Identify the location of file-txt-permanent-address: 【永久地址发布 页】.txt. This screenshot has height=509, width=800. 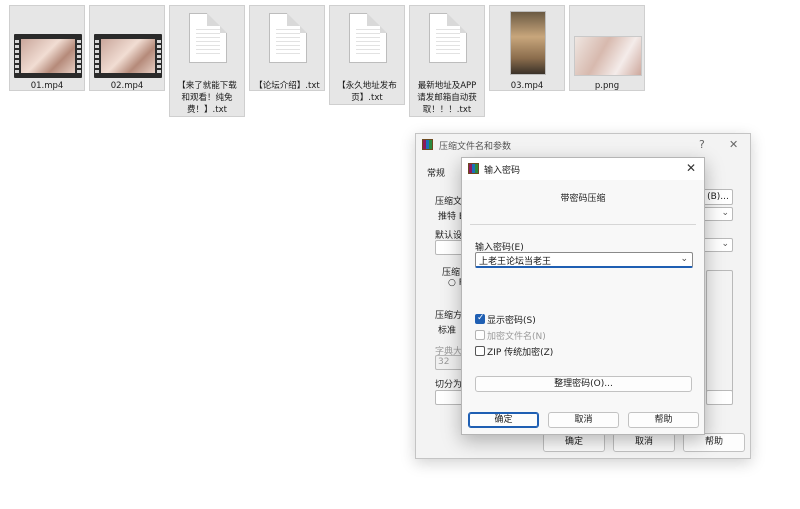
(367, 55).